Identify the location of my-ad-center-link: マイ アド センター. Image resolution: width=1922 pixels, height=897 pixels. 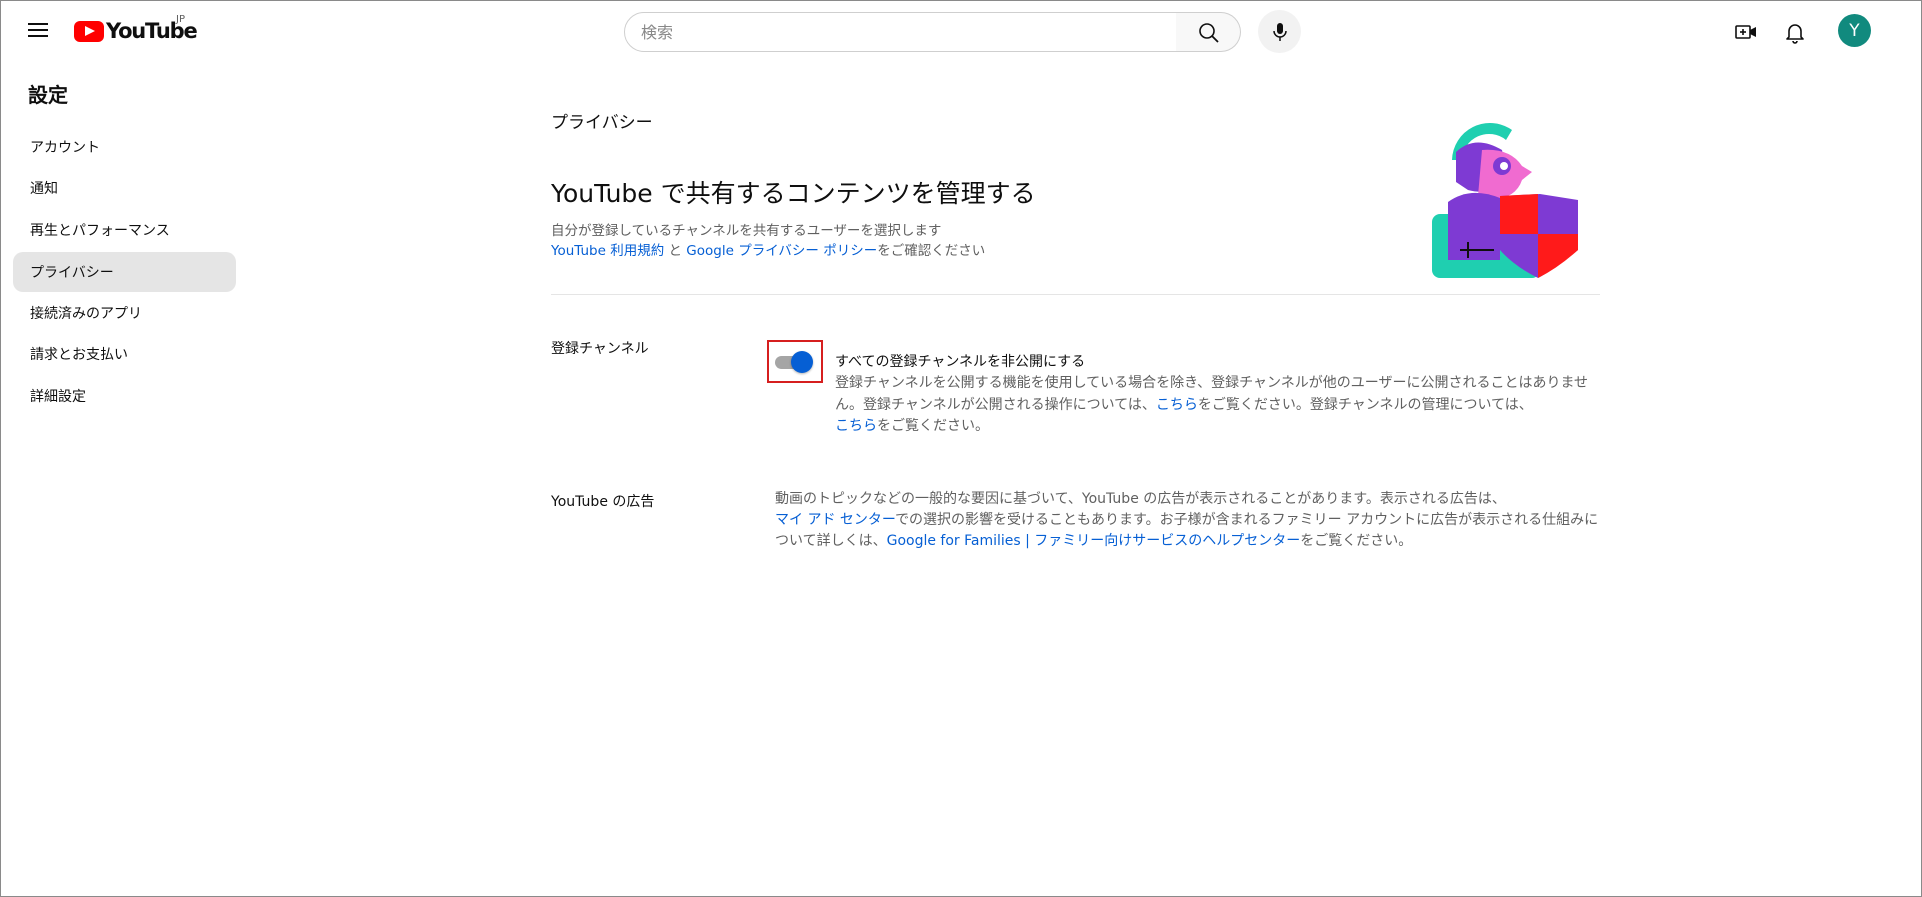
(835, 520).